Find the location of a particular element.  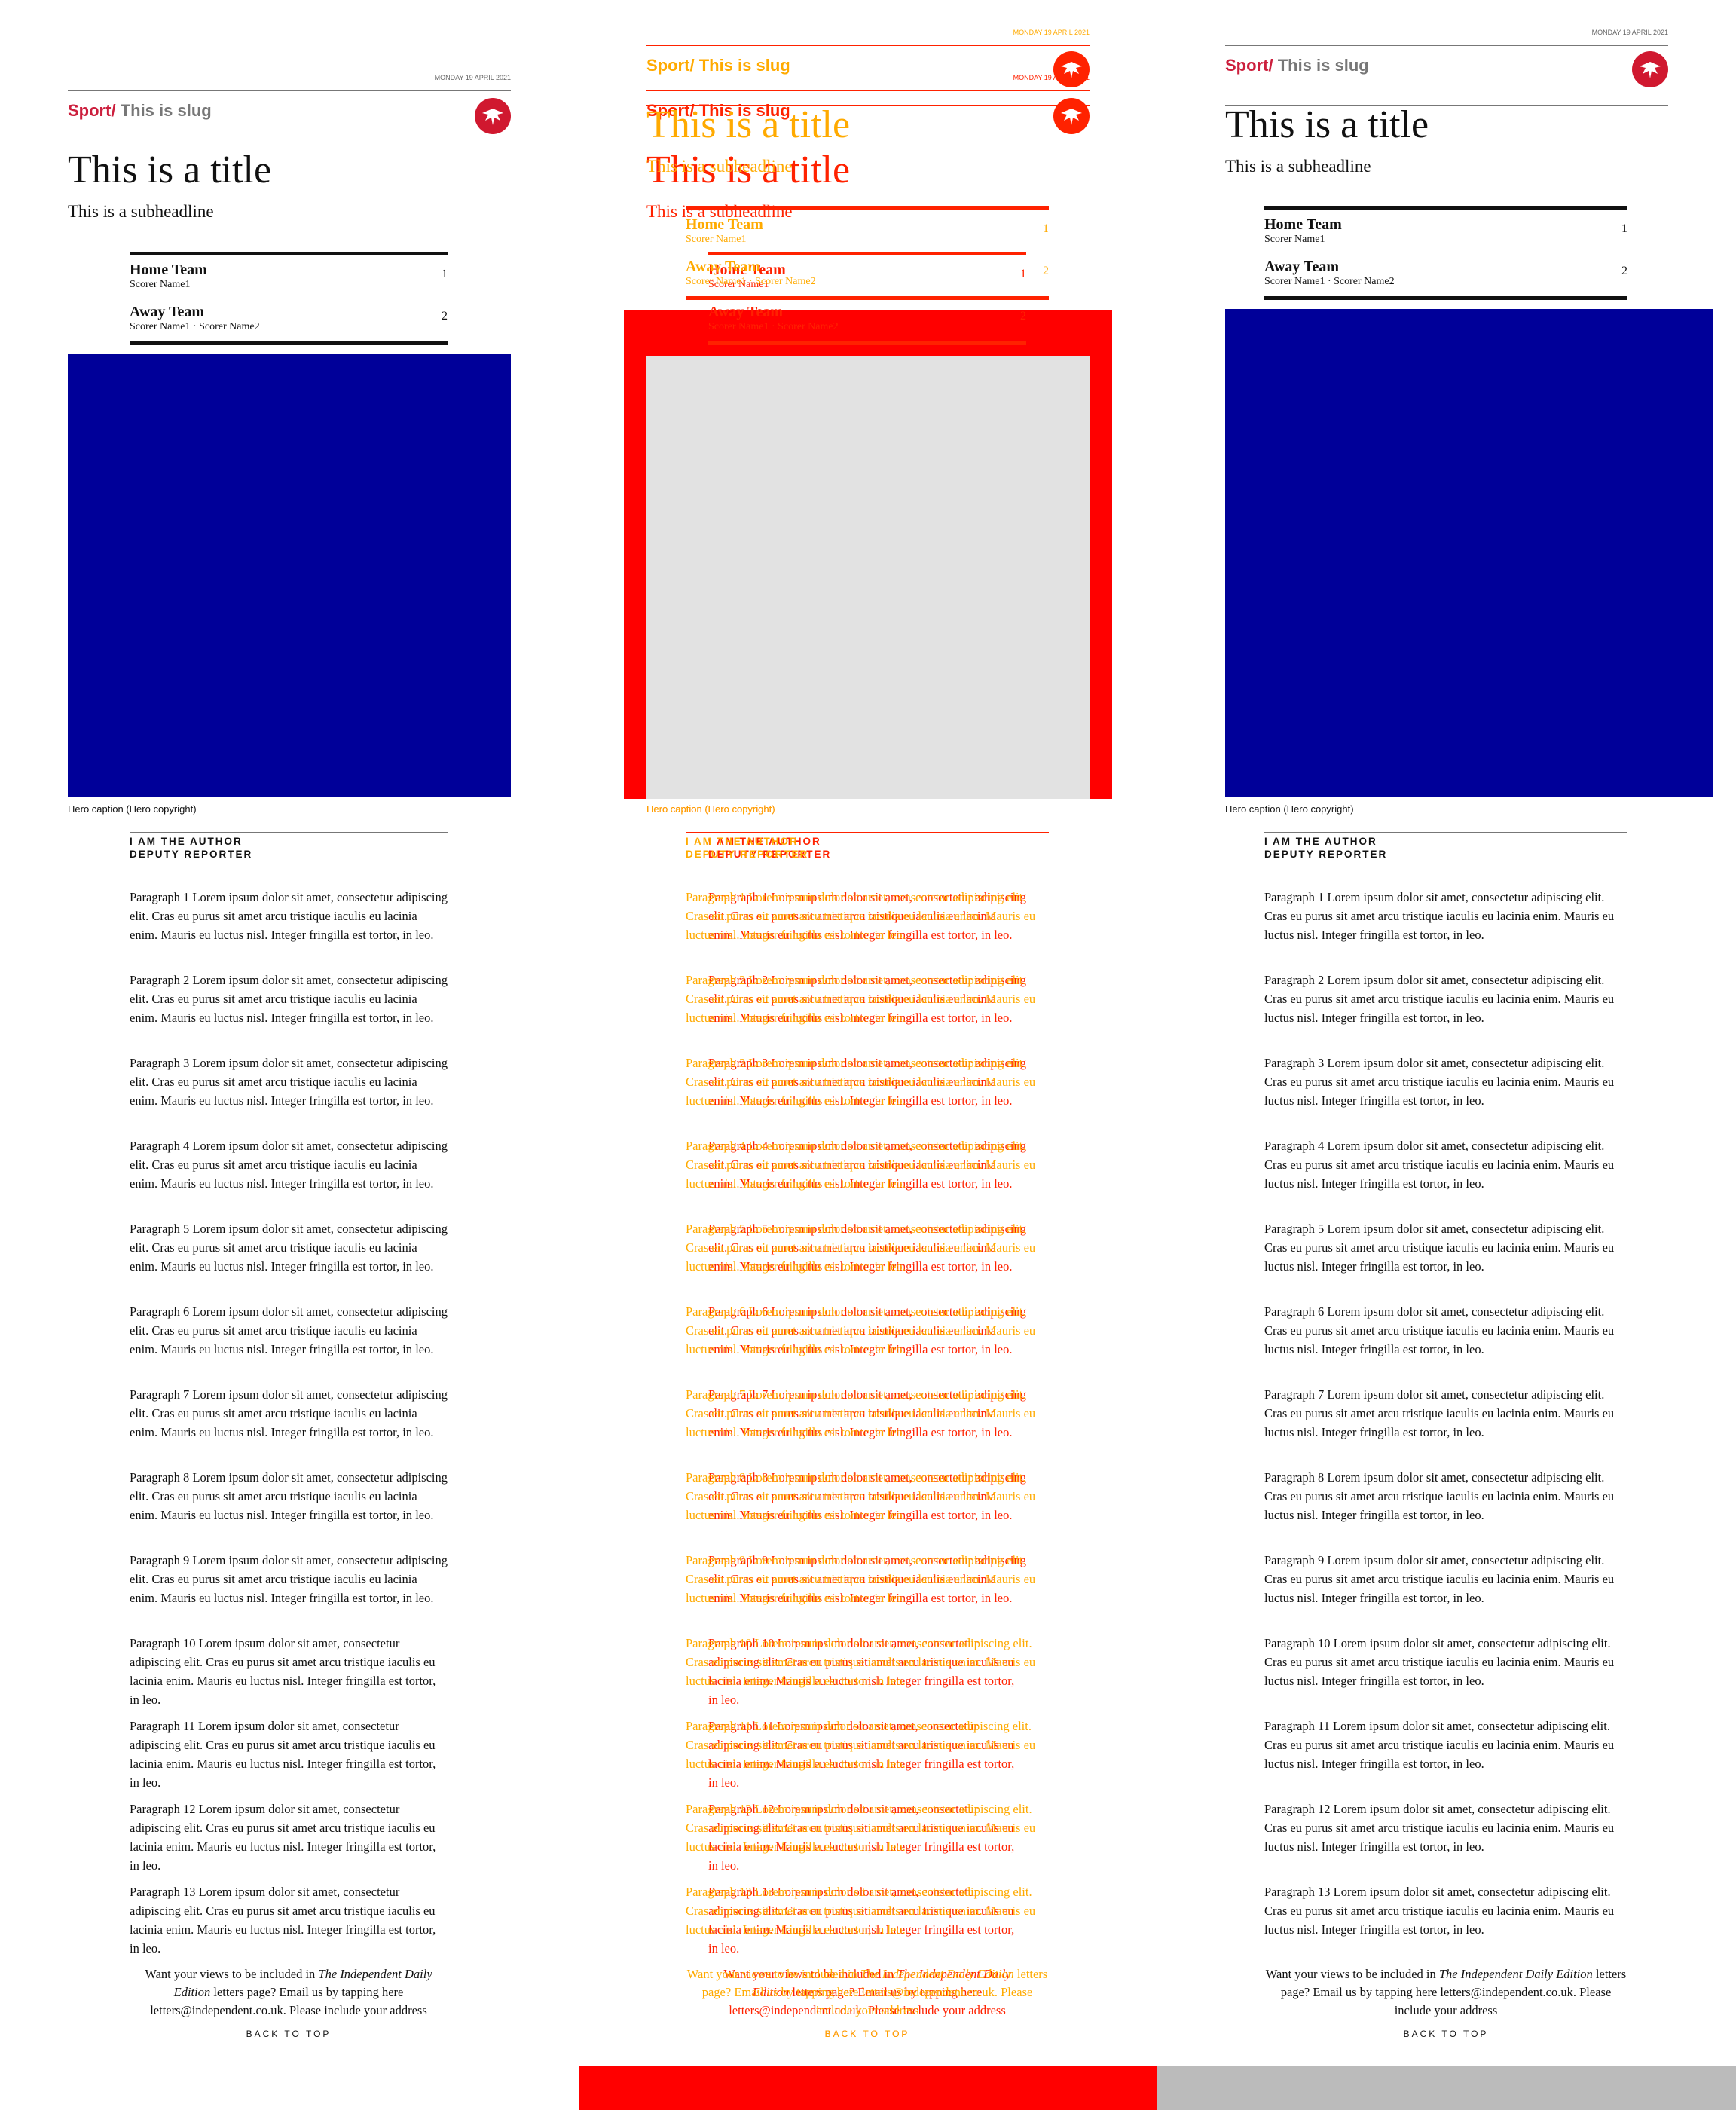

home-team-row: Home Team Scorer Name1 1 is located at coordinates (867, 231).